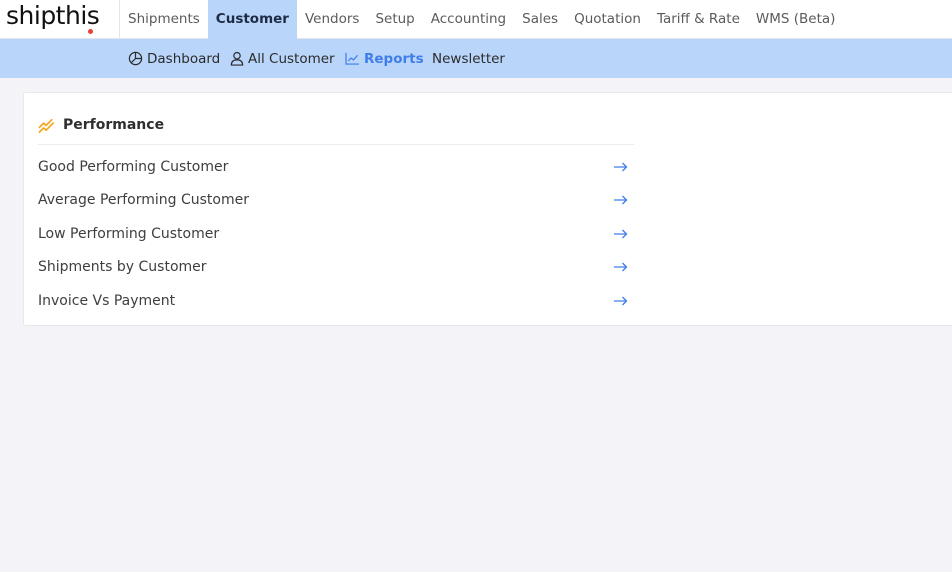 The height and width of the screenshot is (572, 952). Describe the element at coordinates (352, 58) in the screenshot. I see `line-chart-icon` at that location.